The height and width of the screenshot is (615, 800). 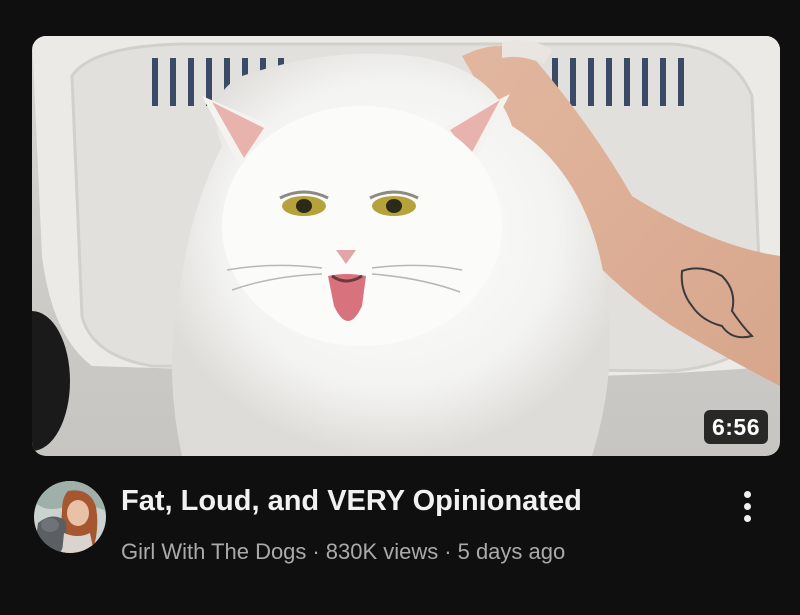 I want to click on avatar-image, so click(x=70, y=517).